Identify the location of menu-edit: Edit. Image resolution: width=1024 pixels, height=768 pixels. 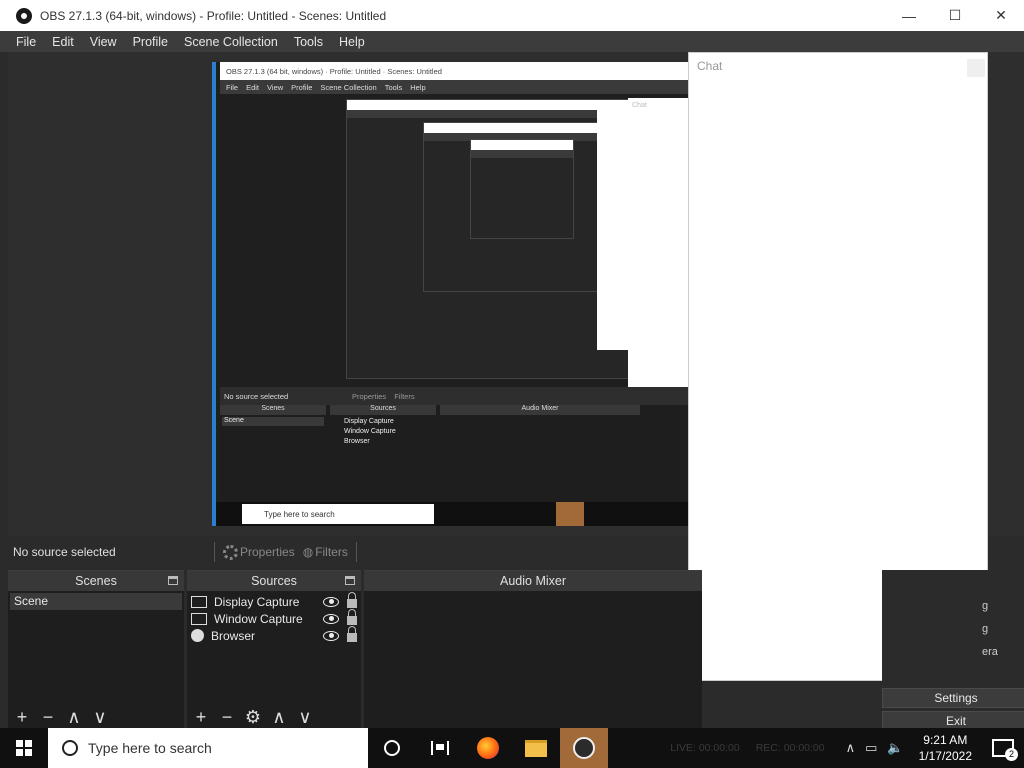
(63, 42).